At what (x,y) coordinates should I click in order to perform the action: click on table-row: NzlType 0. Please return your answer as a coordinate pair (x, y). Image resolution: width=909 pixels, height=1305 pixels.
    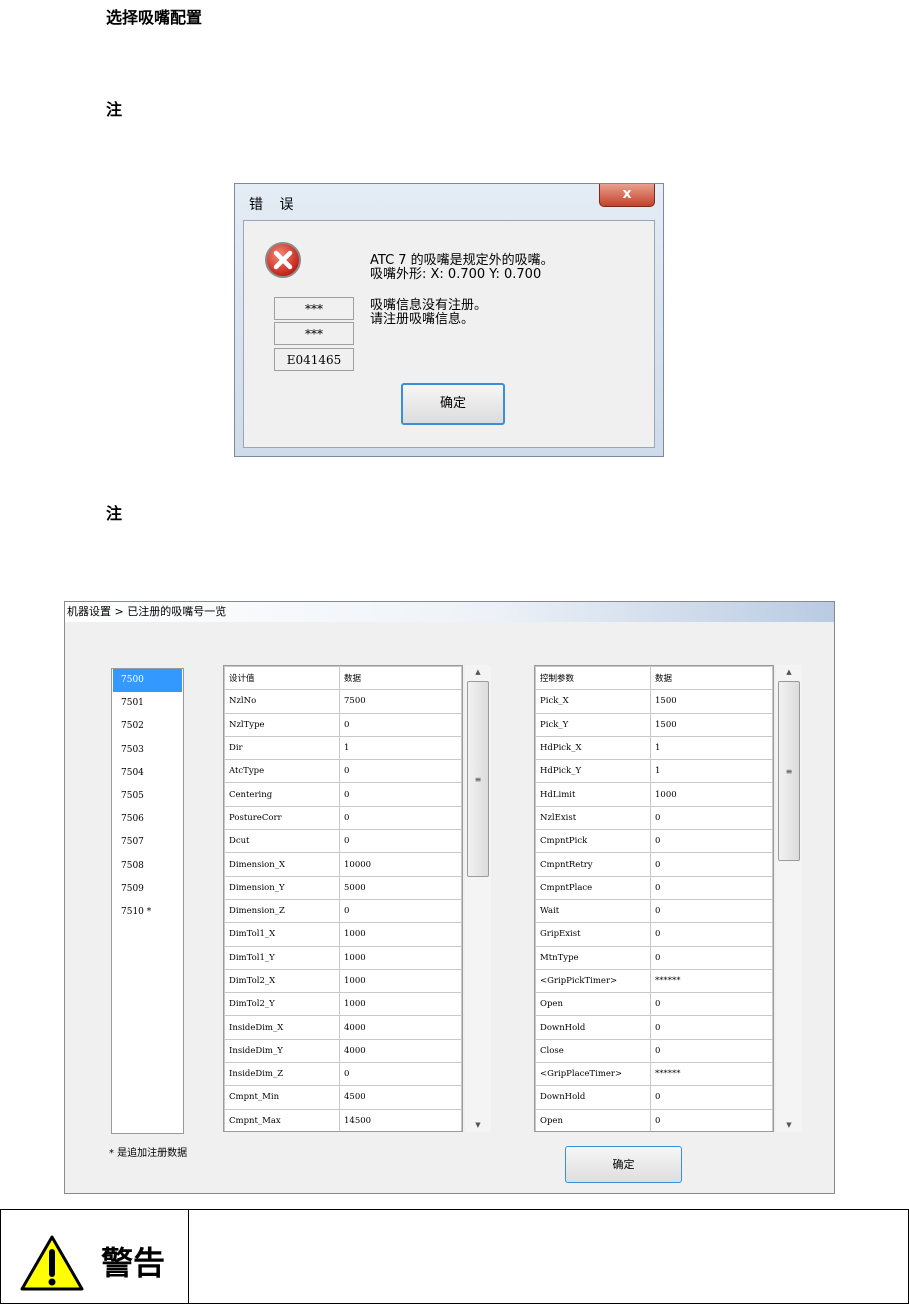
    Looking at the image, I should click on (343, 724).